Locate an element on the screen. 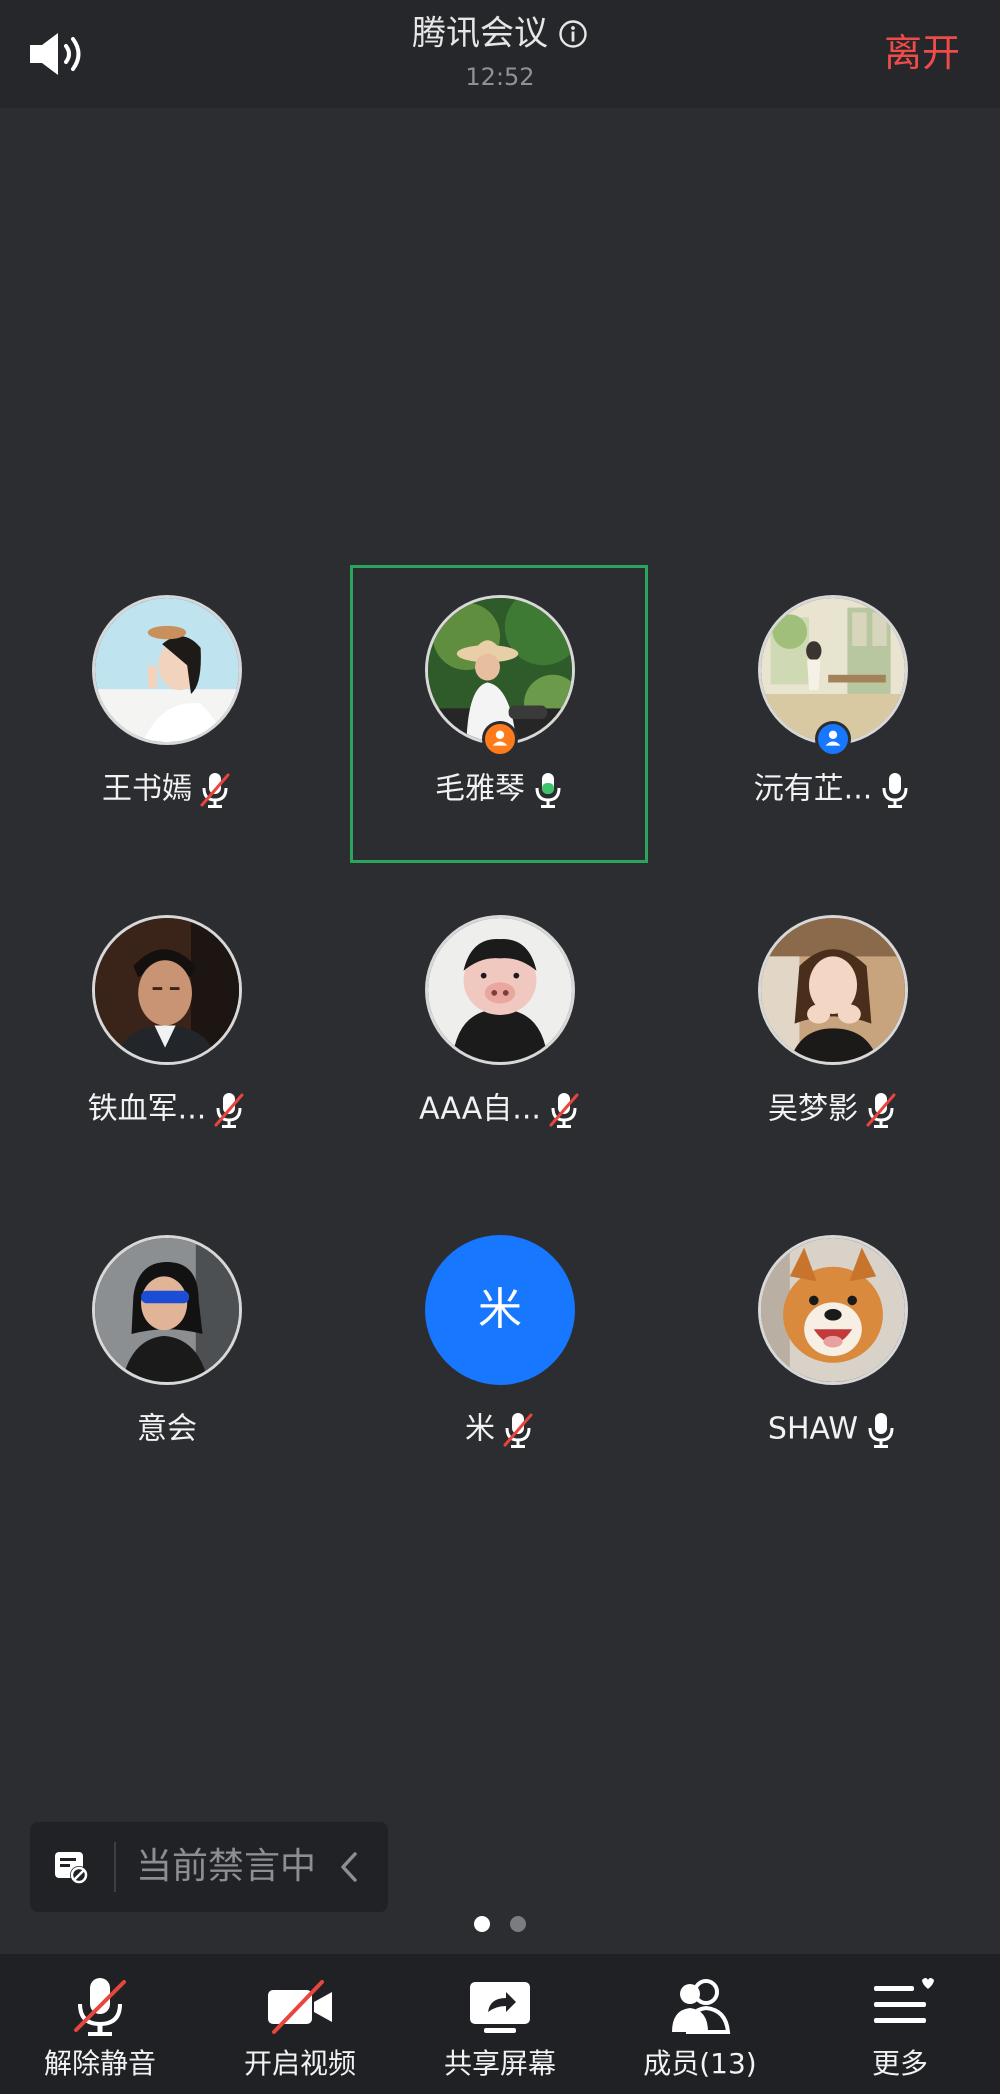 The image size is (1000, 2094). participant-tile: 米 米 is located at coordinates (500, 1355).